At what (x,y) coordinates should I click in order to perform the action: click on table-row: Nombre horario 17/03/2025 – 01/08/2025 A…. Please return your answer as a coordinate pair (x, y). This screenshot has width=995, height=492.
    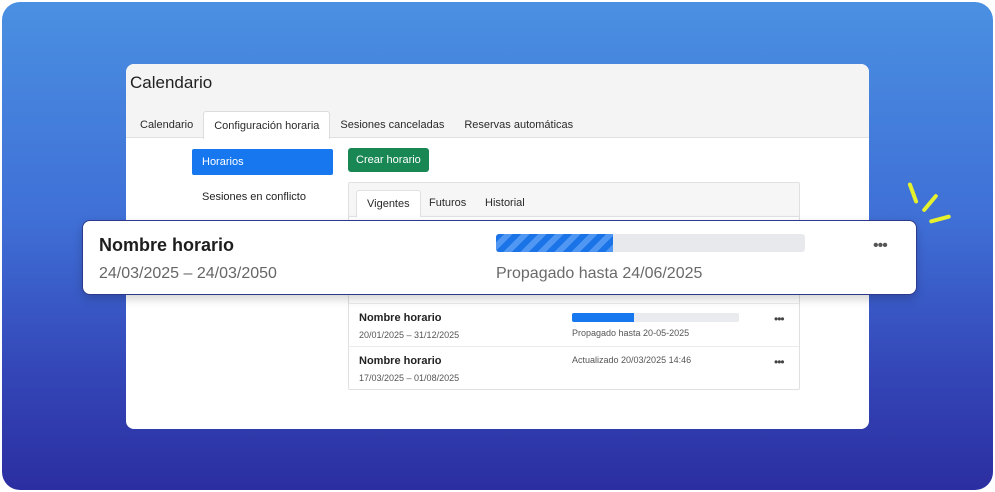
    Looking at the image, I should click on (574, 367).